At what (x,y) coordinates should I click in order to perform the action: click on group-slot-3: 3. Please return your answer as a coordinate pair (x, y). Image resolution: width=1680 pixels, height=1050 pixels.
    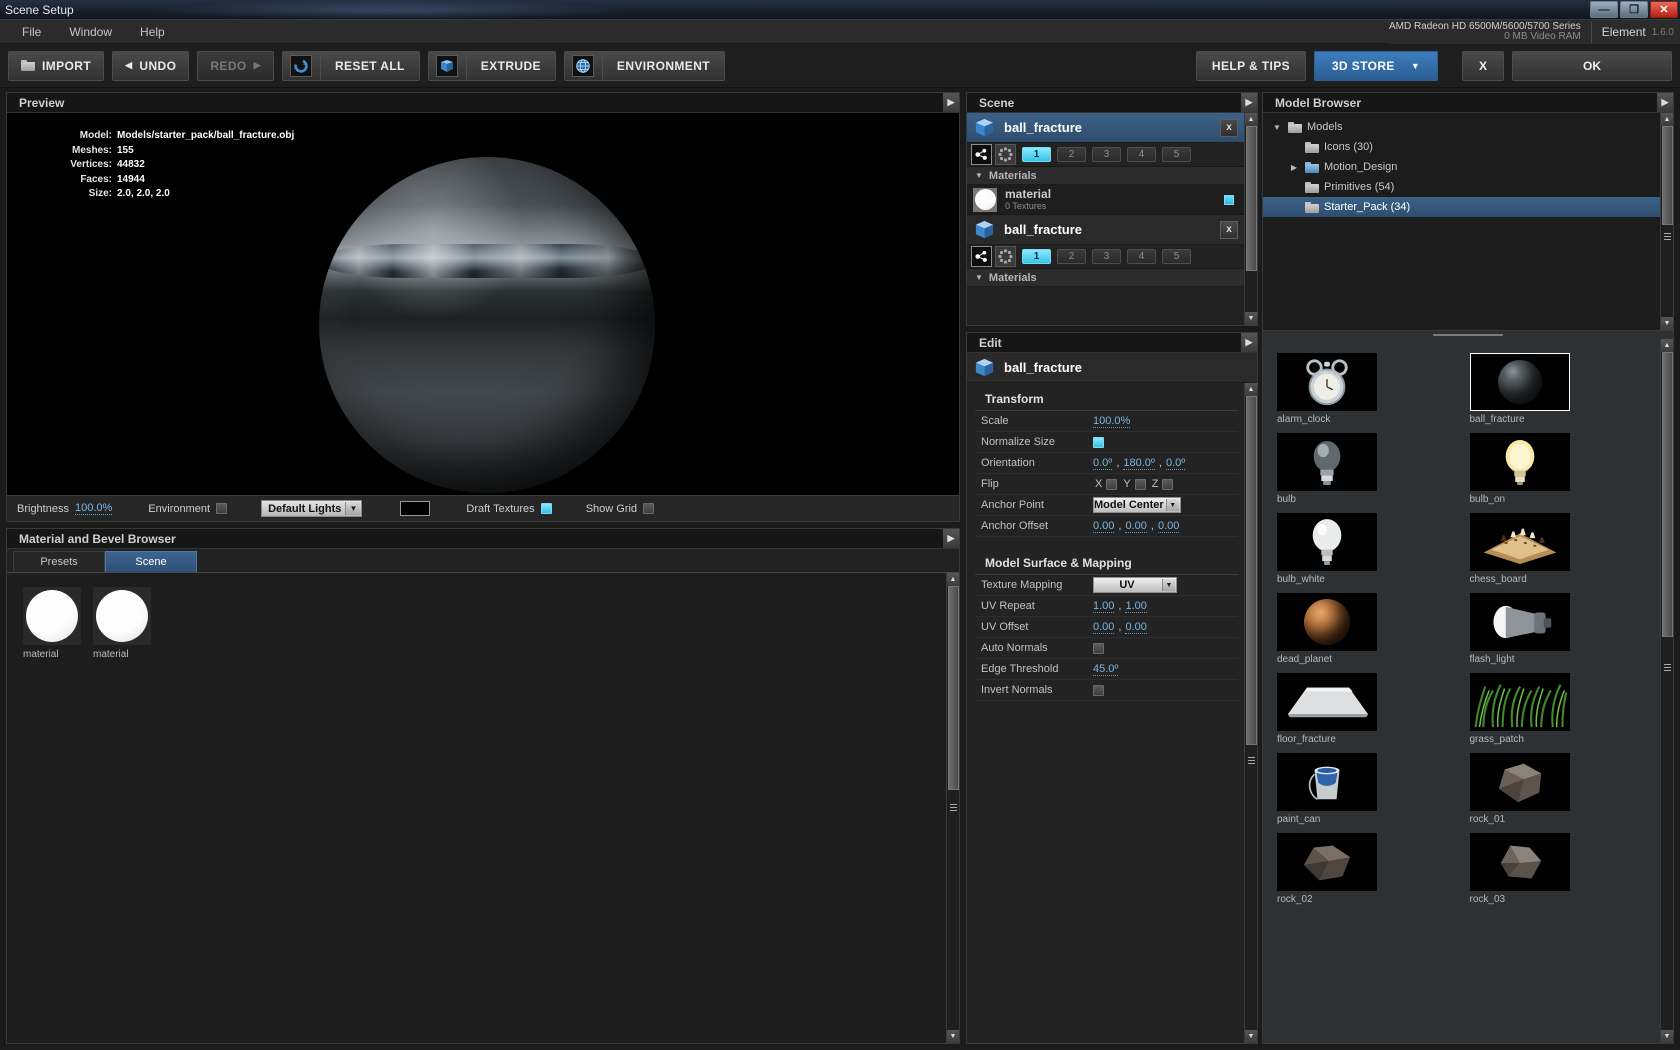
    Looking at the image, I should click on (1106, 154).